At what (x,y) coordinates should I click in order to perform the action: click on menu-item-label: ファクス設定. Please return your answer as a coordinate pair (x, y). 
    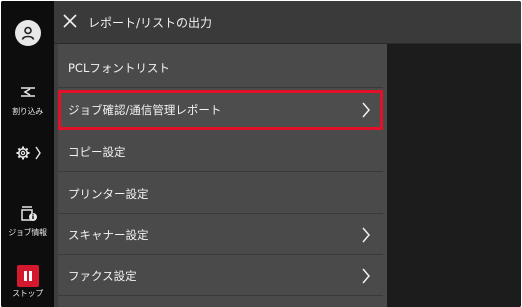
    Looking at the image, I should click on (102, 276).